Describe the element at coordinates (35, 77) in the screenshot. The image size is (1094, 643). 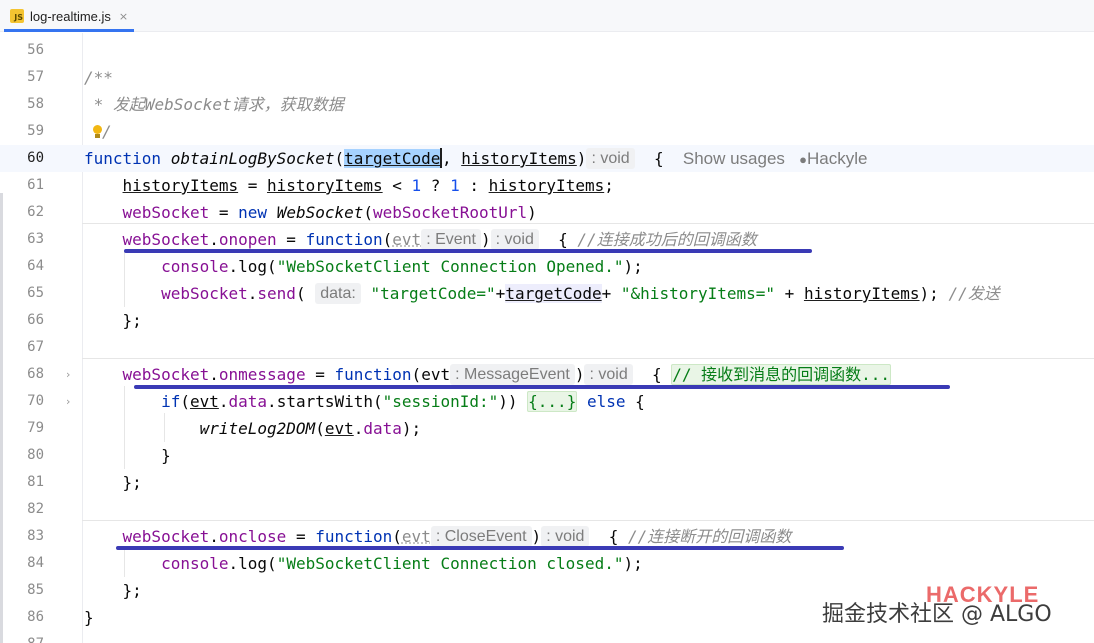
I see `line-number: 57` at that location.